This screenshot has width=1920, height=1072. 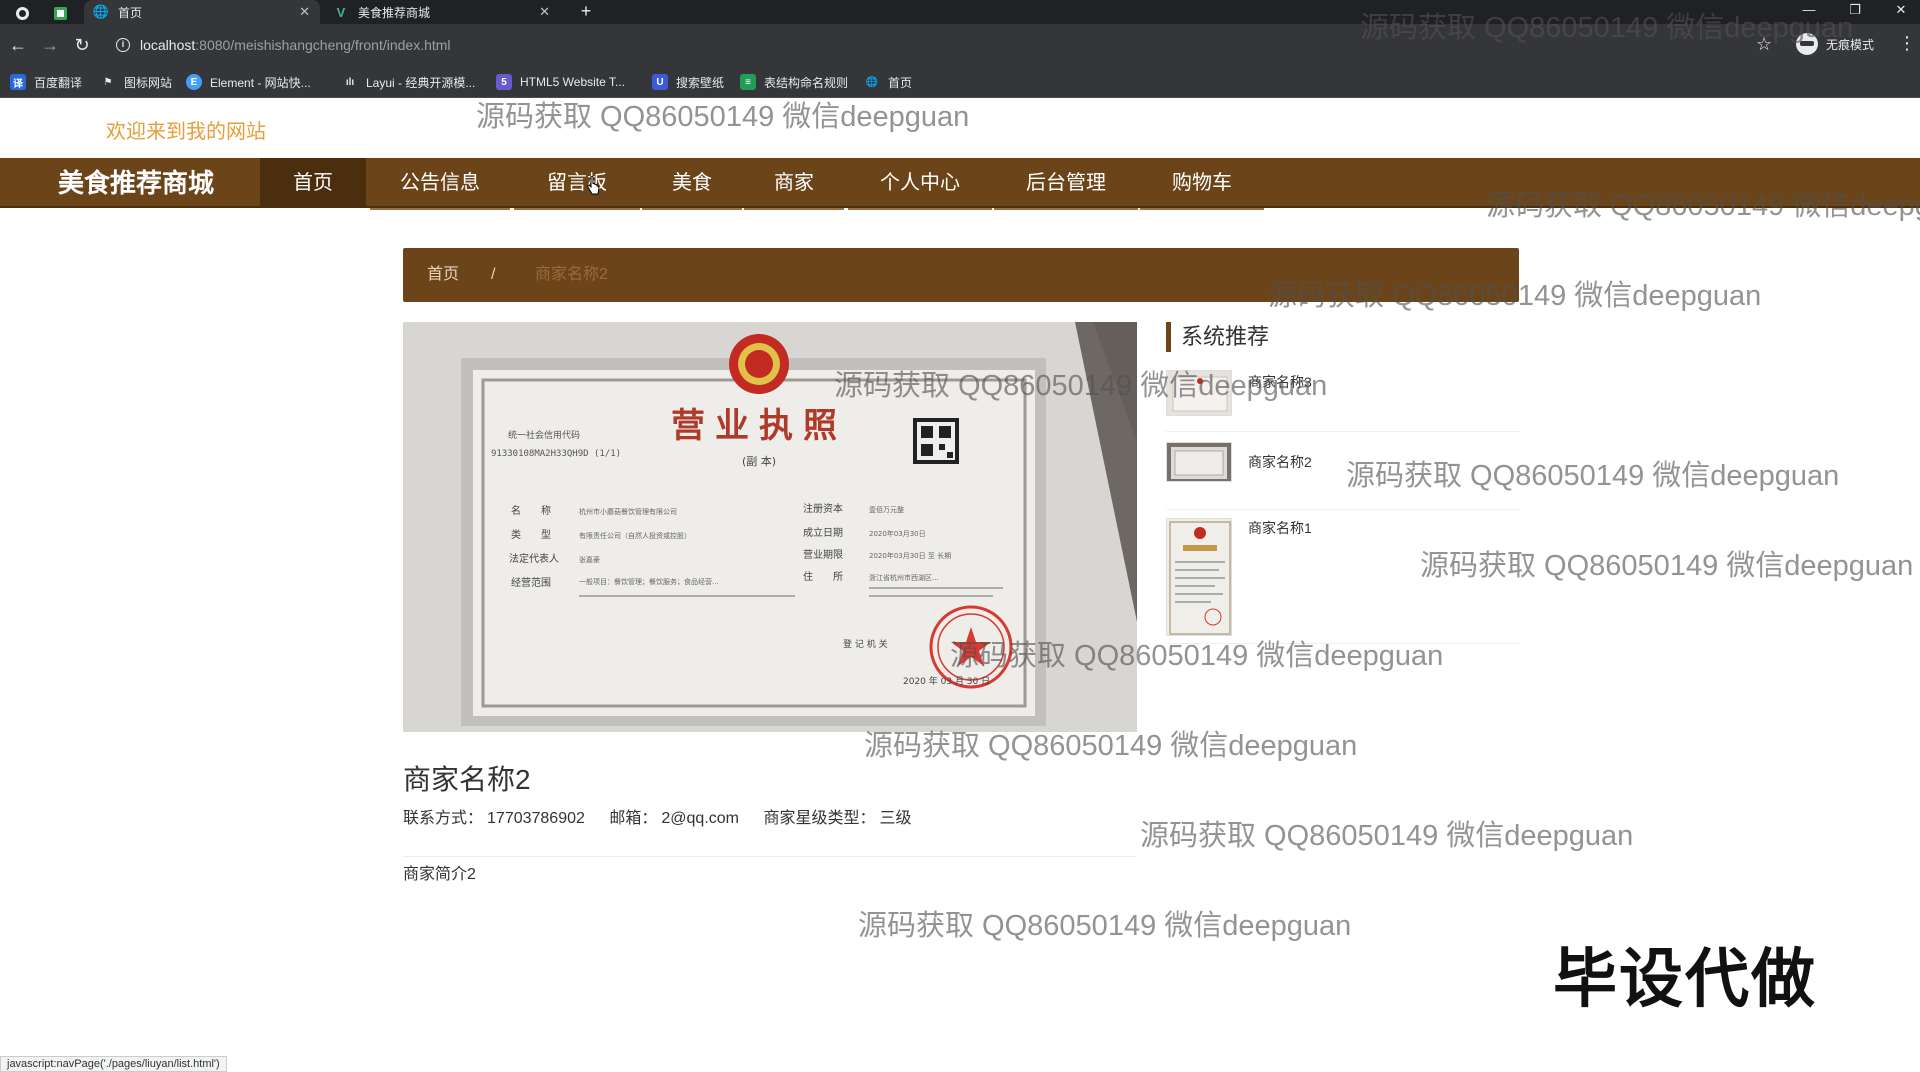 What do you see at coordinates (443, 275) in the screenshot?
I see `breadcrumb-home: 首页` at bounding box center [443, 275].